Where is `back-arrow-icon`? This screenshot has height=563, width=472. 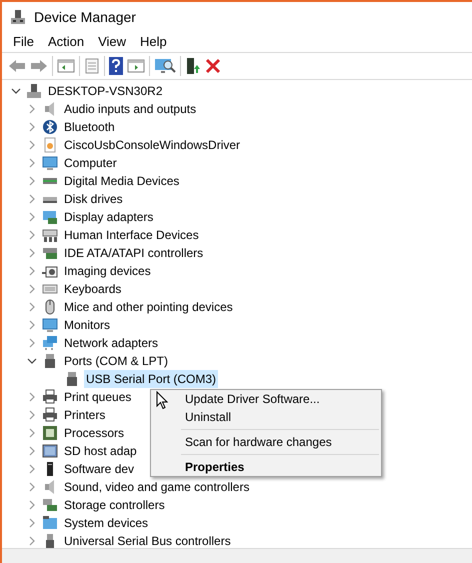 back-arrow-icon is located at coordinates (17, 66).